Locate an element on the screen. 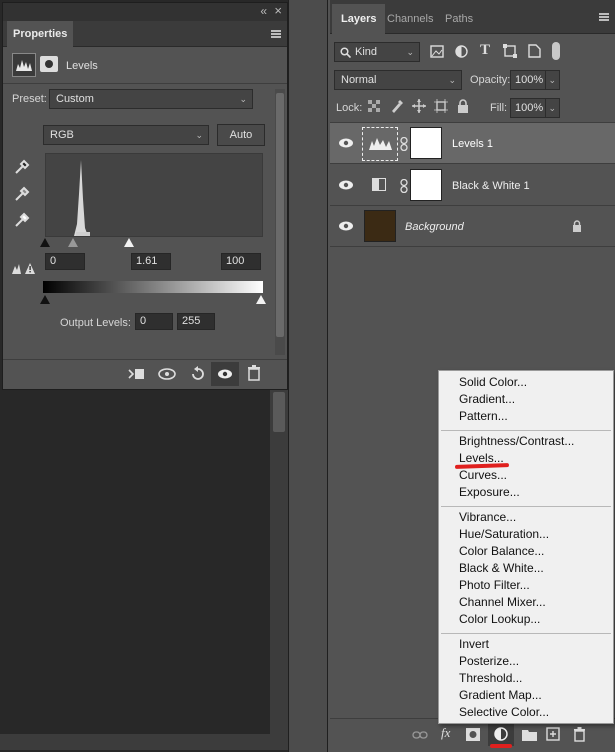 The image size is (615, 752). preset-dropdown: Custom ⌄ is located at coordinates (151, 99).